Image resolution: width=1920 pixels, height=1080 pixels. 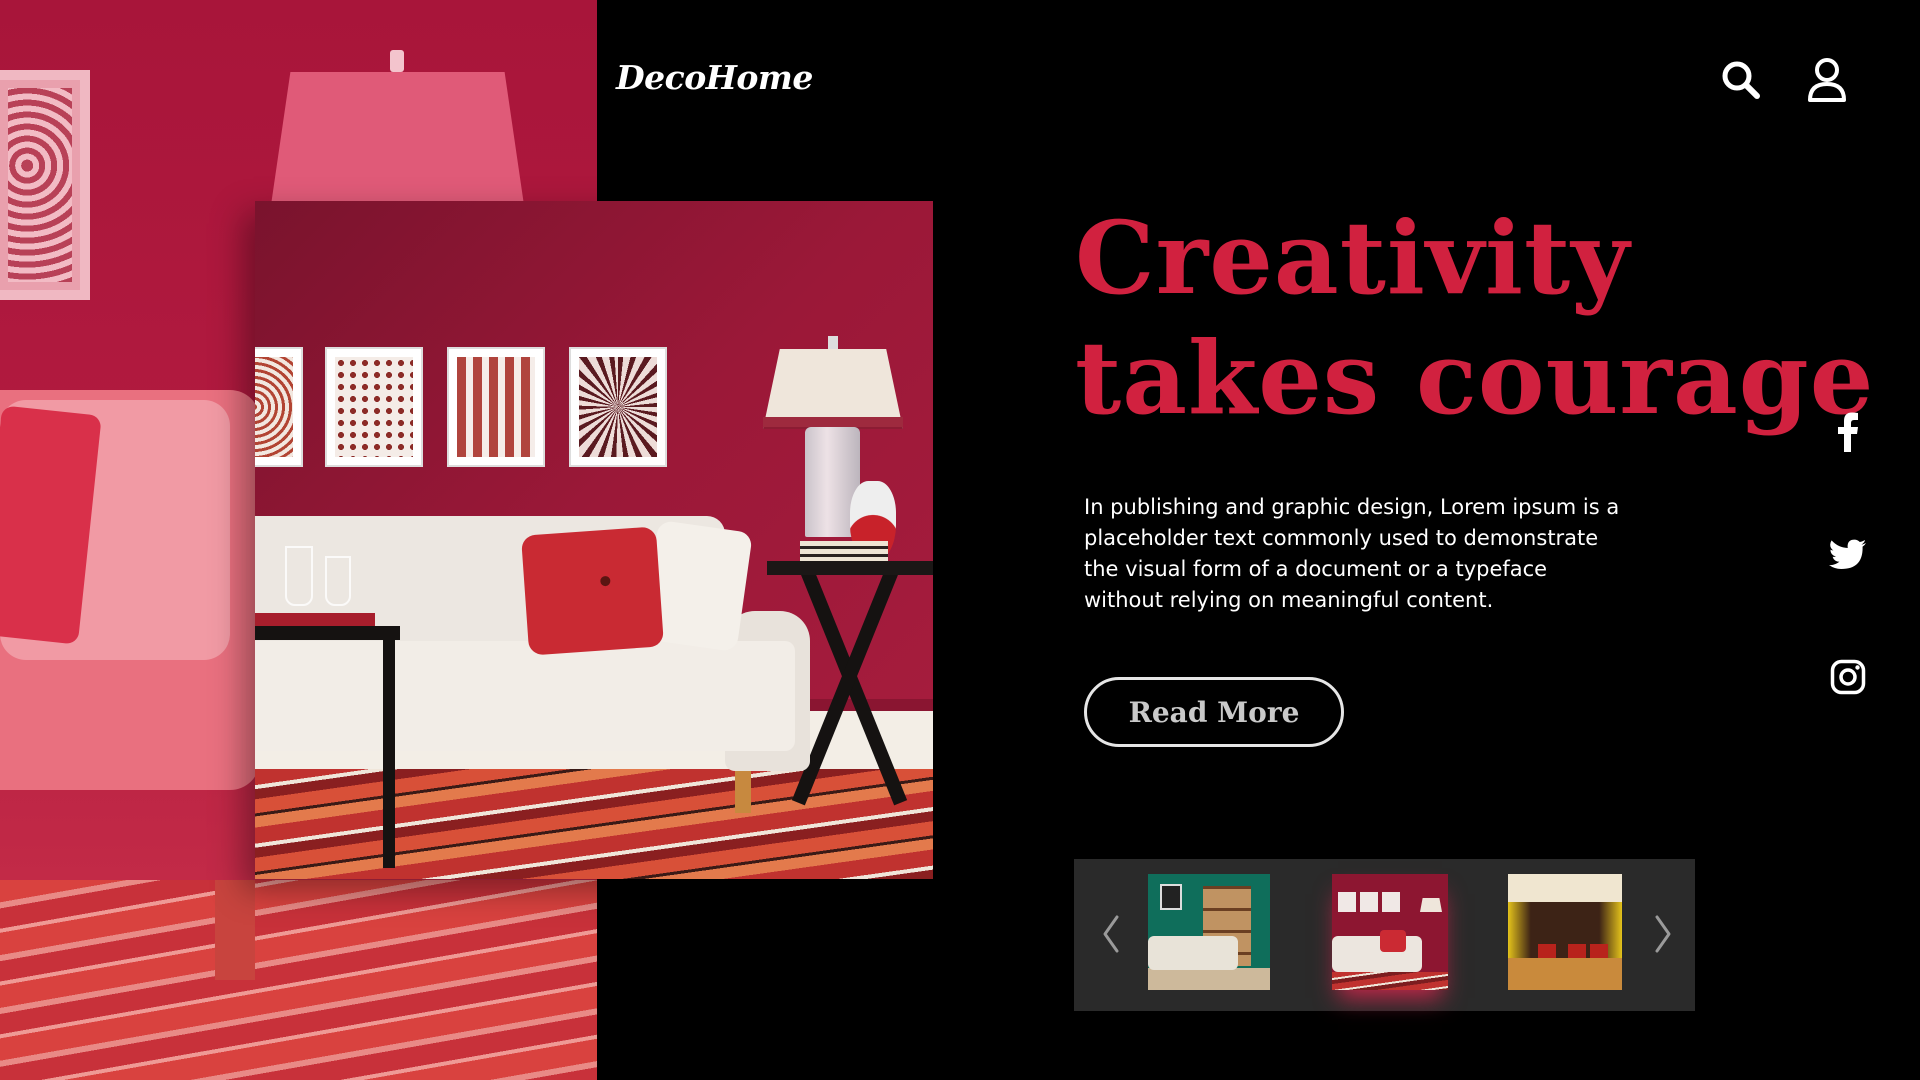 What do you see at coordinates (235, 930) in the screenshot?
I see `background-sofa-leg` at bounding box center [235, 930].